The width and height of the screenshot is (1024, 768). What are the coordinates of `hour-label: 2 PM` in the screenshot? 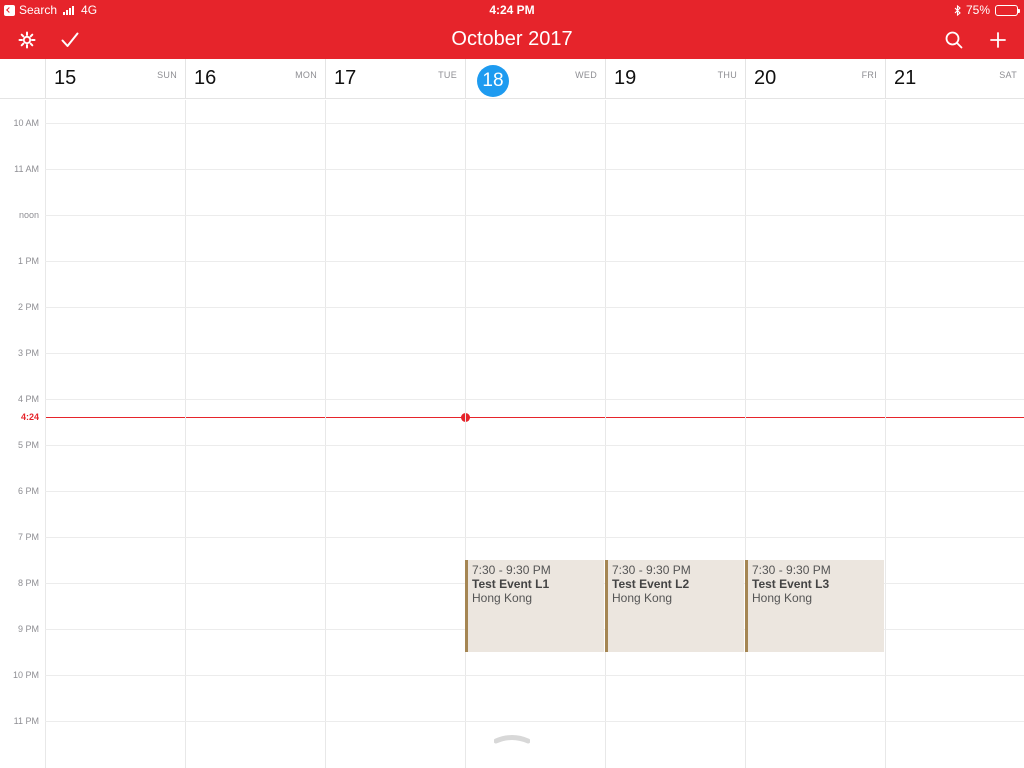 It's located at (28, 307).